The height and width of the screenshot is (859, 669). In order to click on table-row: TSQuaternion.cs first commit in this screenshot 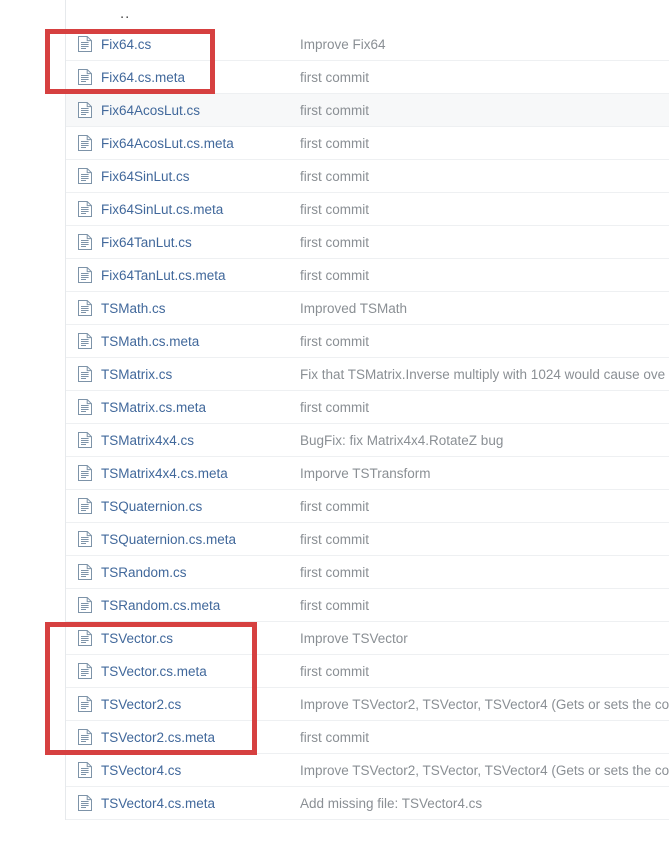, I will do `click(367, 506)`.